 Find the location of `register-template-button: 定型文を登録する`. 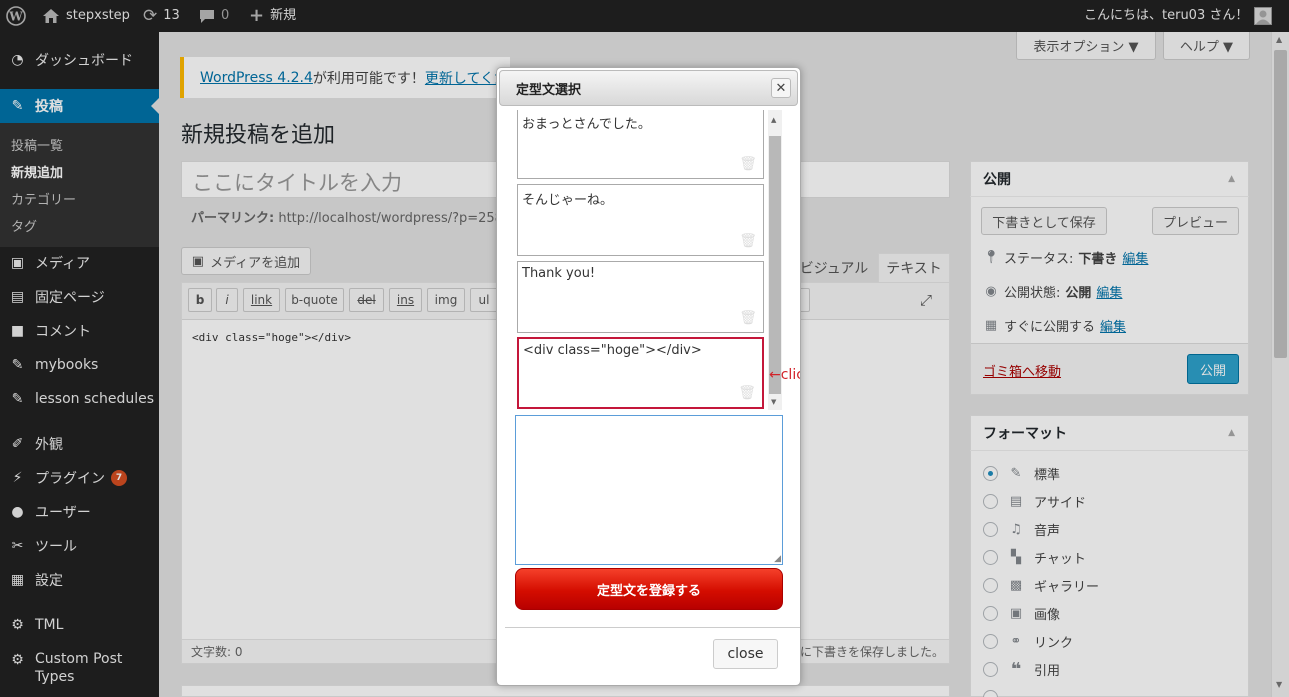

register-template-button: 定型文を登録する is located at coordinates (649, 589).